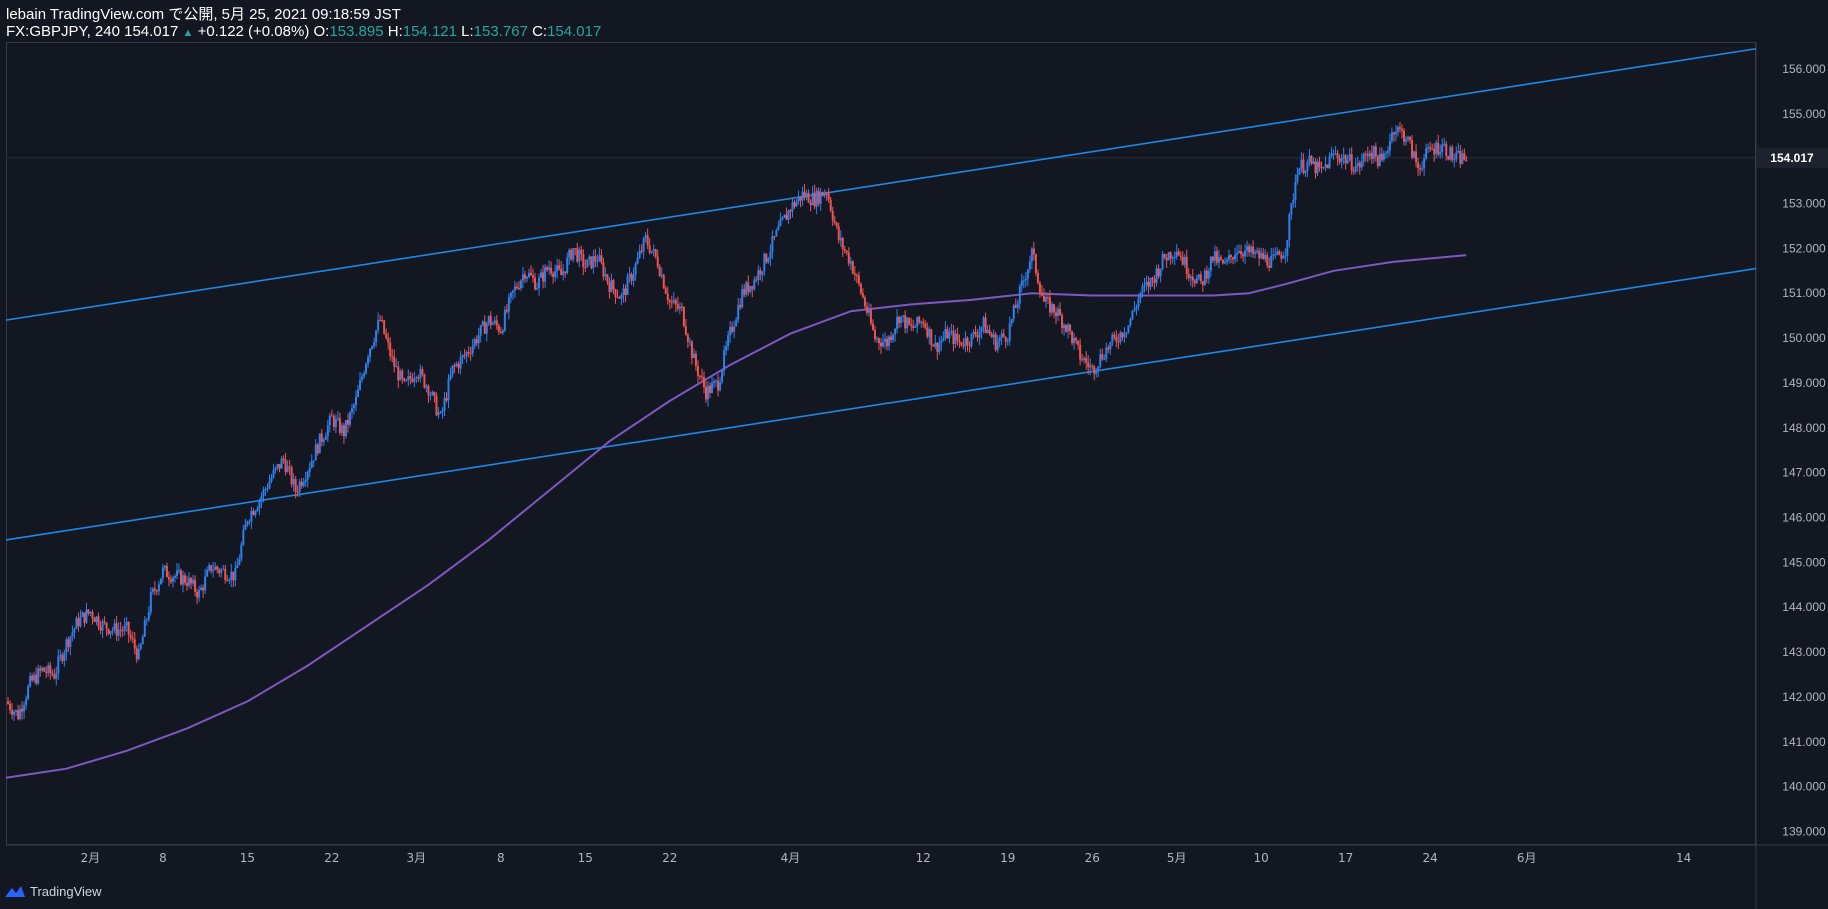  What do you see at coordinates (1804, 697) in the screenshot?
I see `y-tick-label: 142.000` at bounding box center [1804, 697].